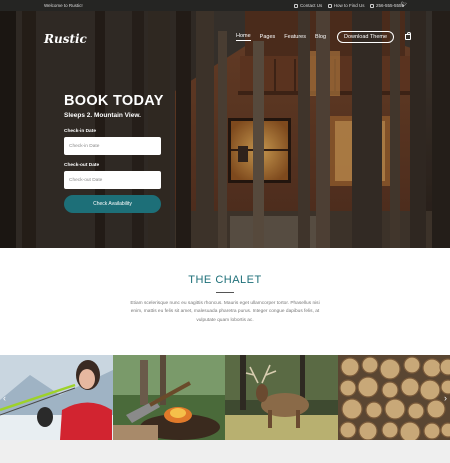  I want to click on nav-item-blog: Blog, so click(320, 37).